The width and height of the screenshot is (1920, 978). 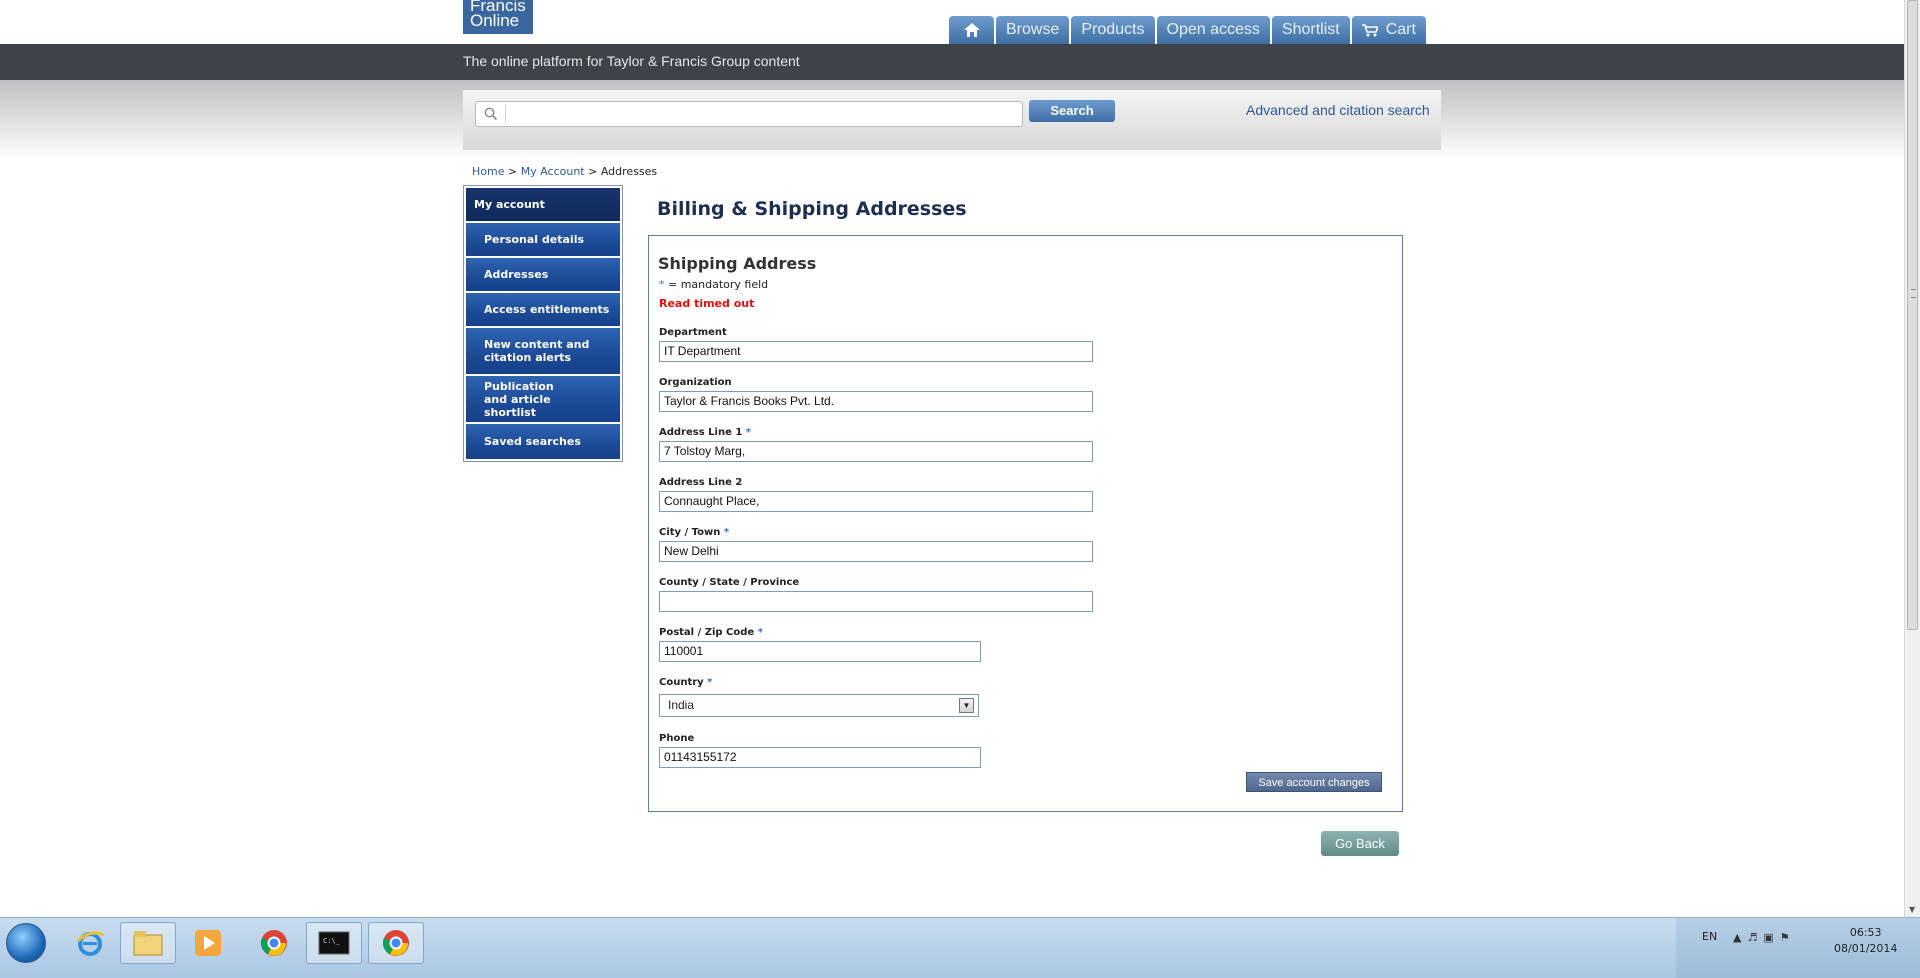 What do you see at coordinates (90, 943) in the screenshot?
I see `internet-explorer-icon` at bounding box center [90, 943].